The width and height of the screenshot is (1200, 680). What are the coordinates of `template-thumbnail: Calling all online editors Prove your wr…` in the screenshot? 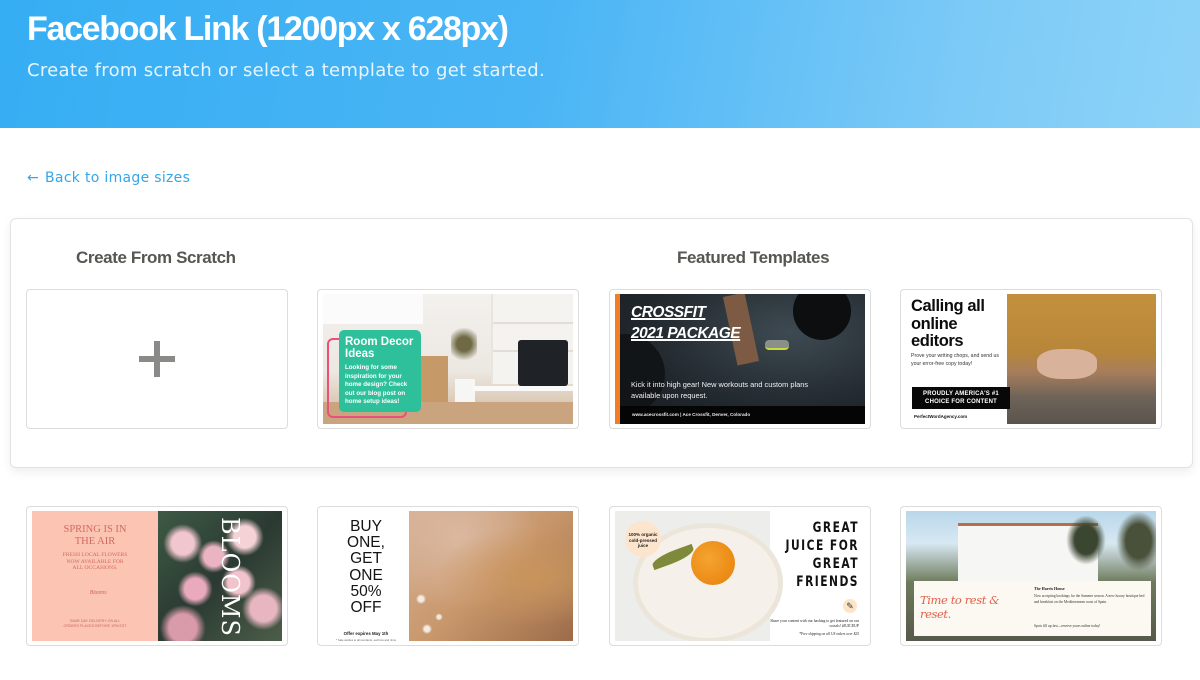 It's located at (1031, 359).